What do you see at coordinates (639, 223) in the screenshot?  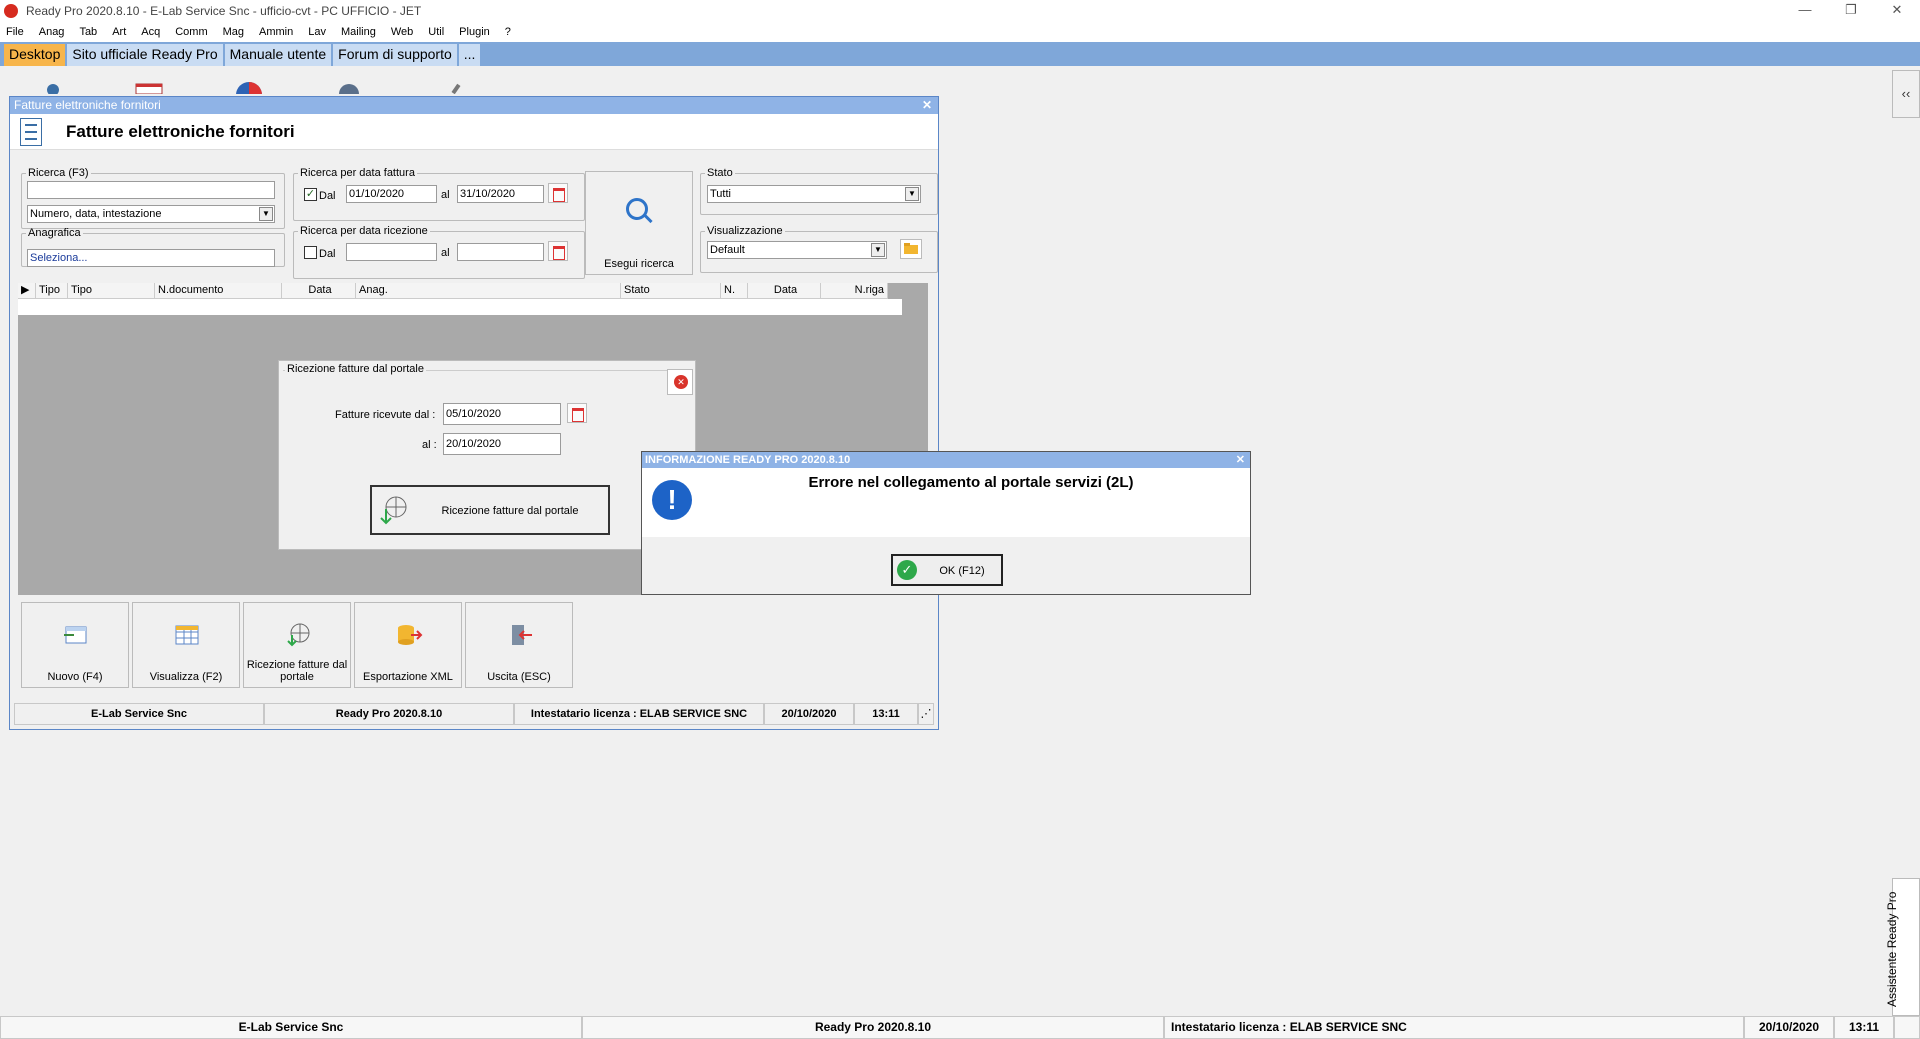 I see `search-button: Esegui ricerca` at bounding box center [639, 223].